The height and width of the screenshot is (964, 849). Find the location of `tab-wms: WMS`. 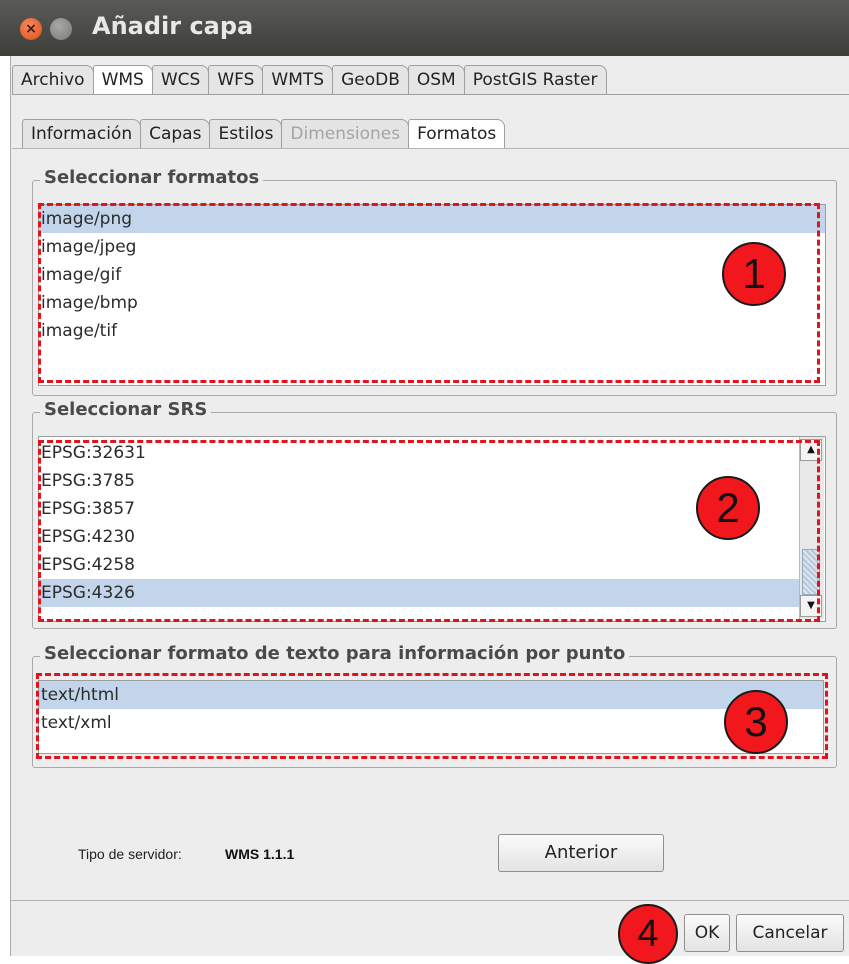

tab-wms: WMS is located at coordinates (122, 79).